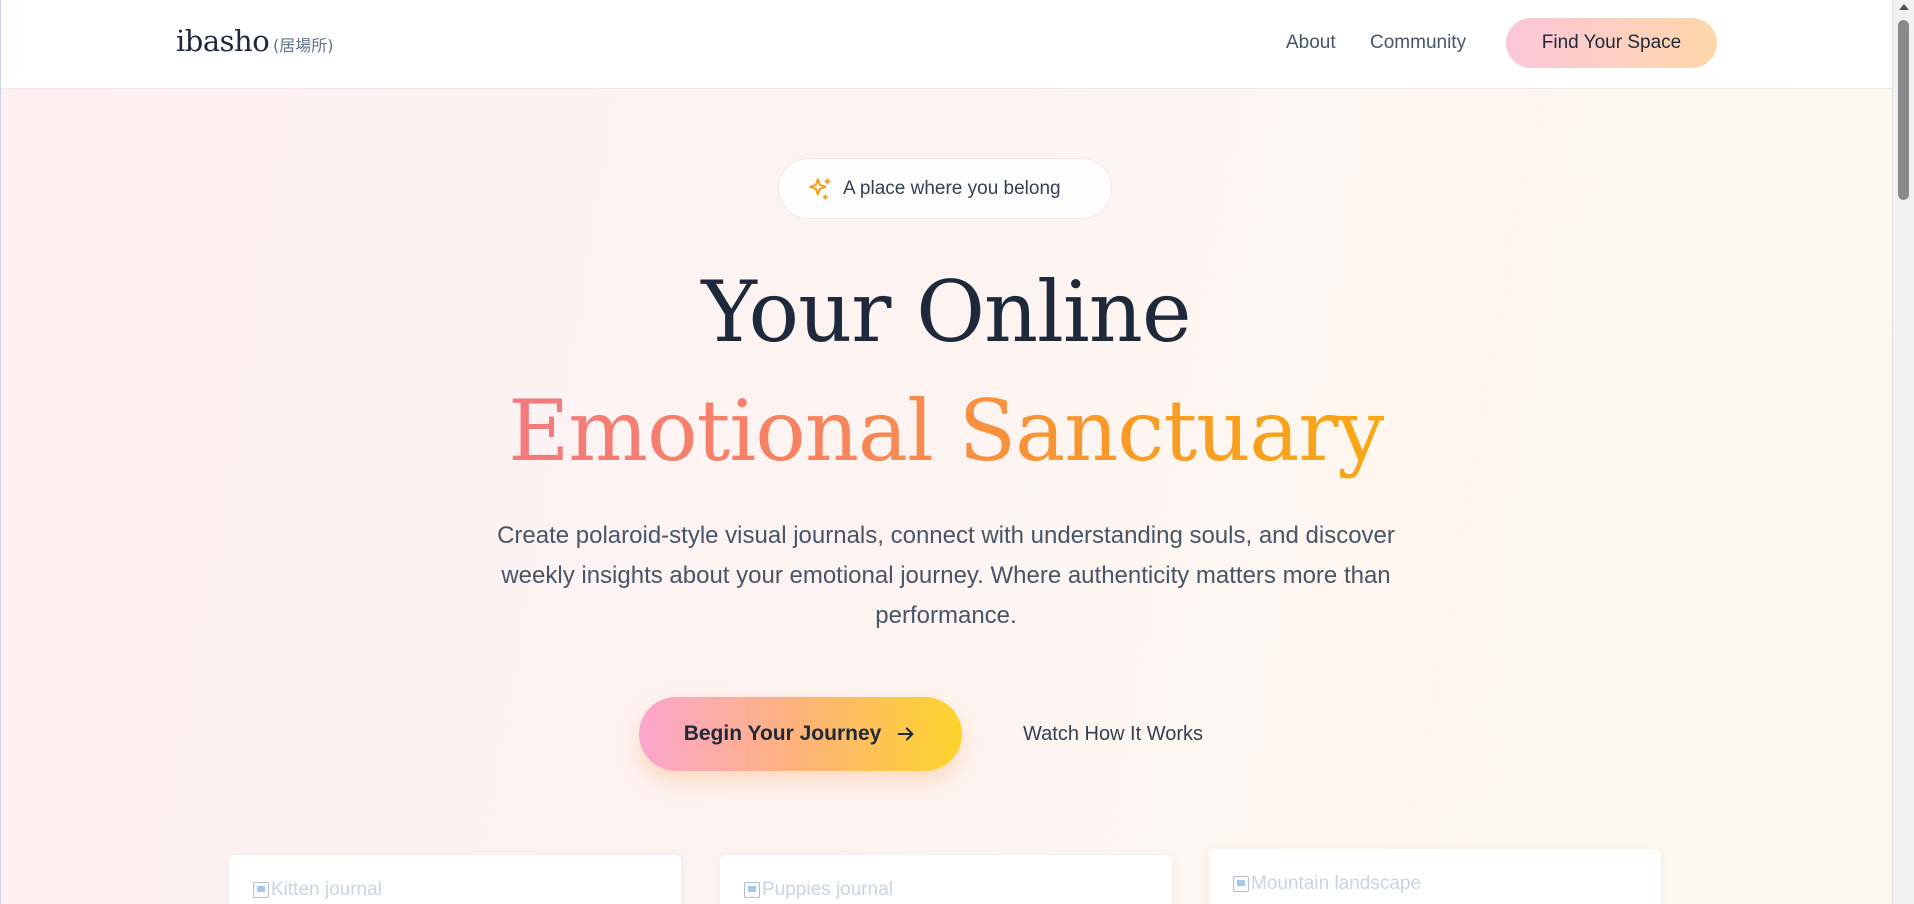  I want to click on scrollbar-thumb, so click(1903, 110).